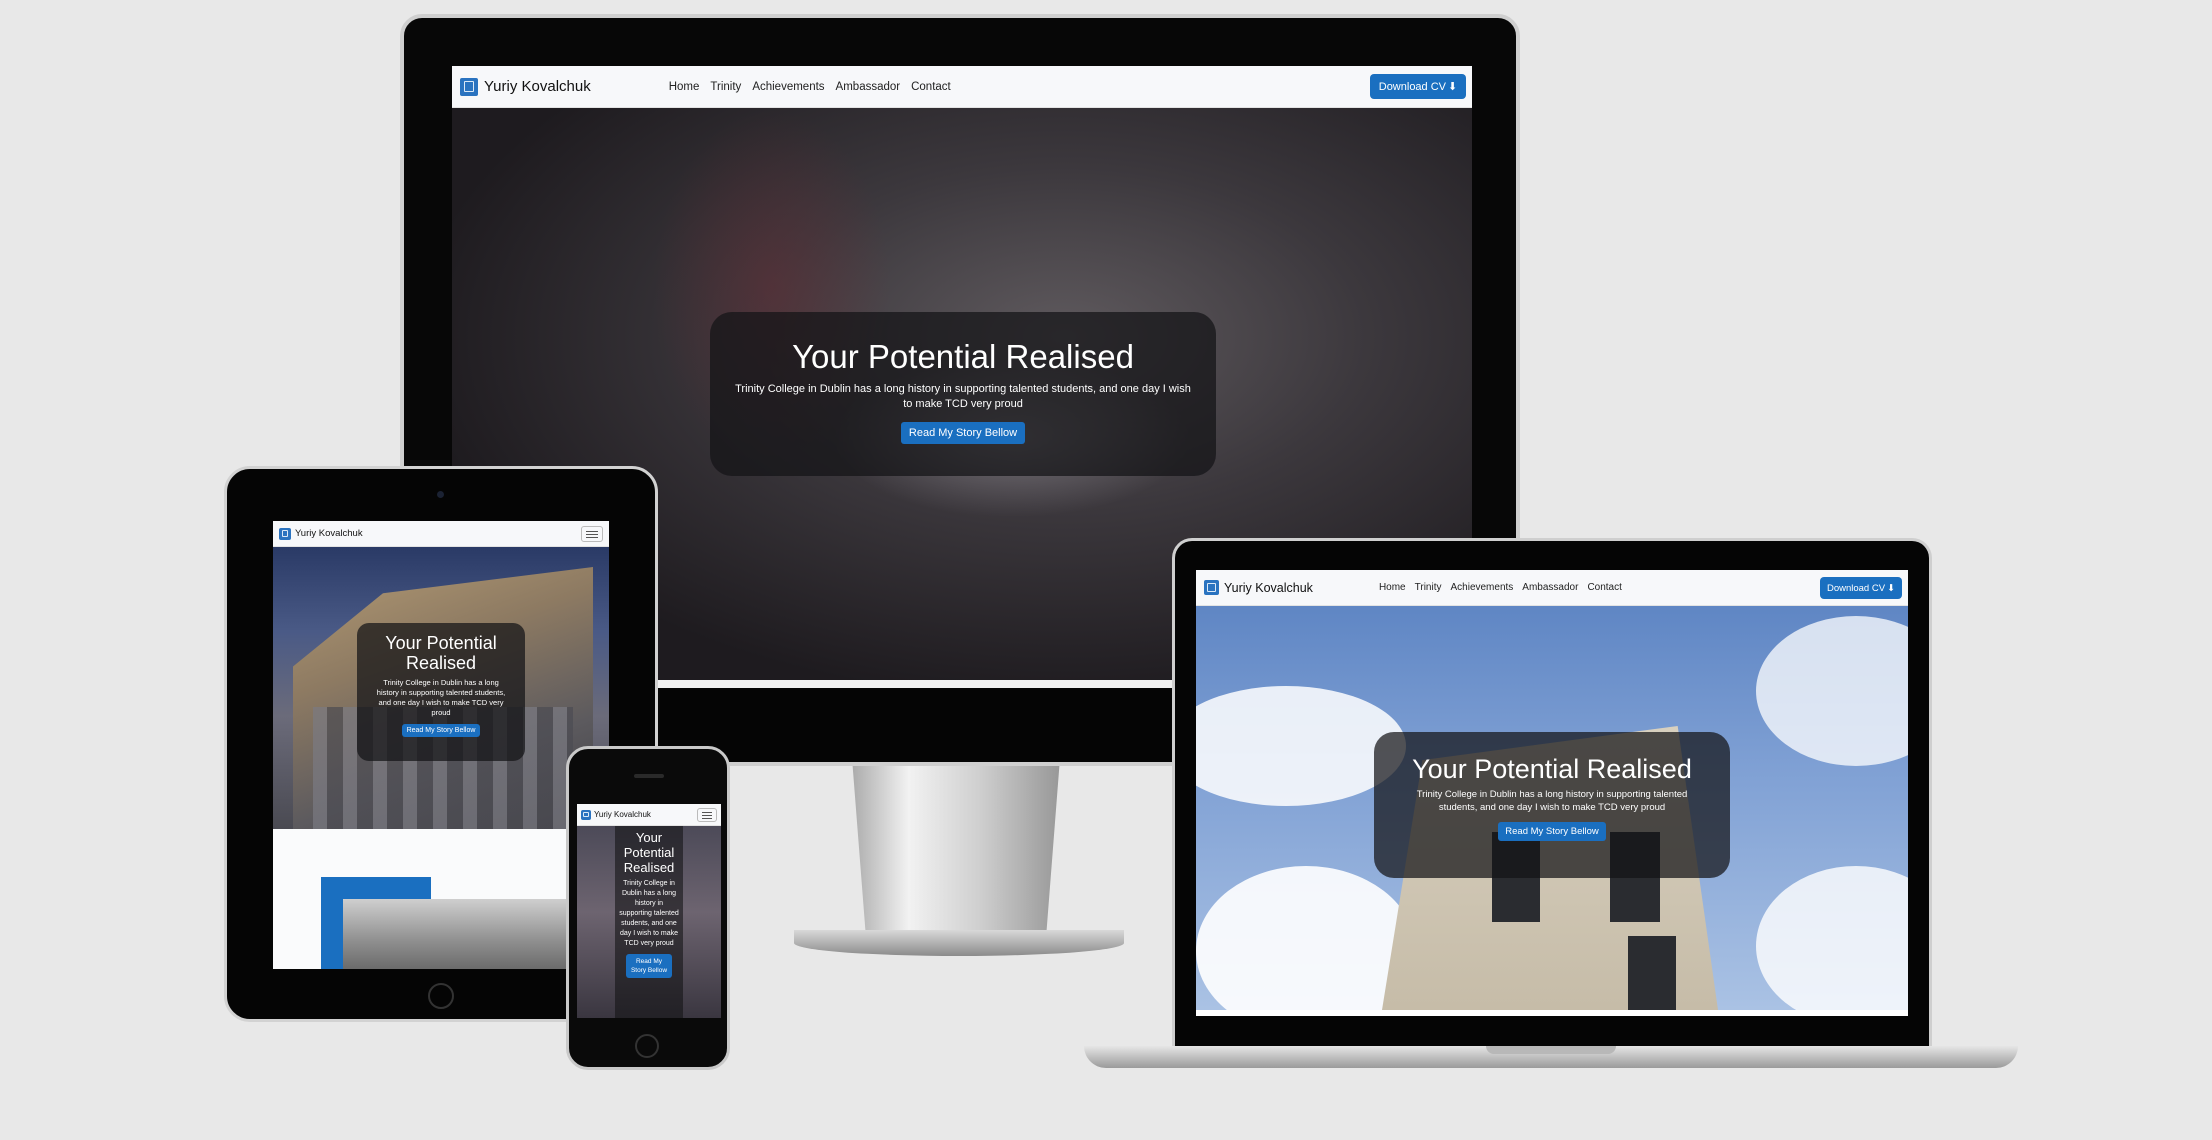  Describe the element at coordinates (1552, 769) in the screenshot. I see `laptop-hero-title: Your Potential Realised` at that location.